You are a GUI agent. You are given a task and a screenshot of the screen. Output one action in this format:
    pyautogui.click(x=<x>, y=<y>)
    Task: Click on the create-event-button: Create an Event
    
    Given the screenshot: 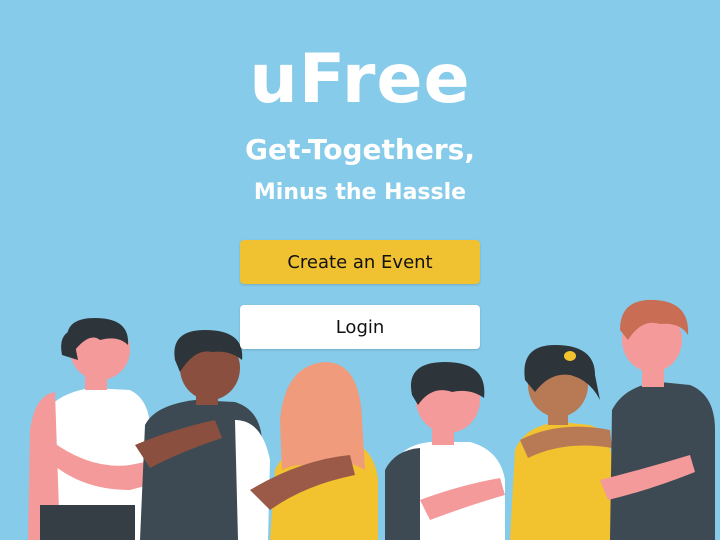 What is the action you would take?
    pyautogui.click(x=360, y=262)
    